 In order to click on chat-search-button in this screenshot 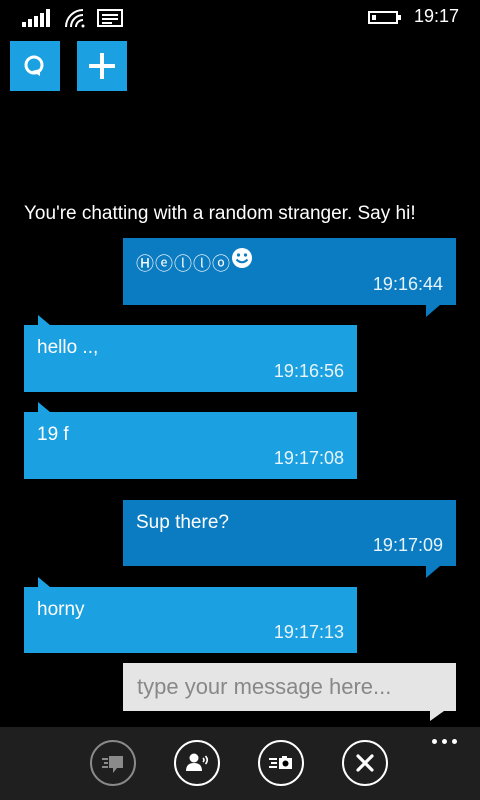, I will do `click(35, 66)`.